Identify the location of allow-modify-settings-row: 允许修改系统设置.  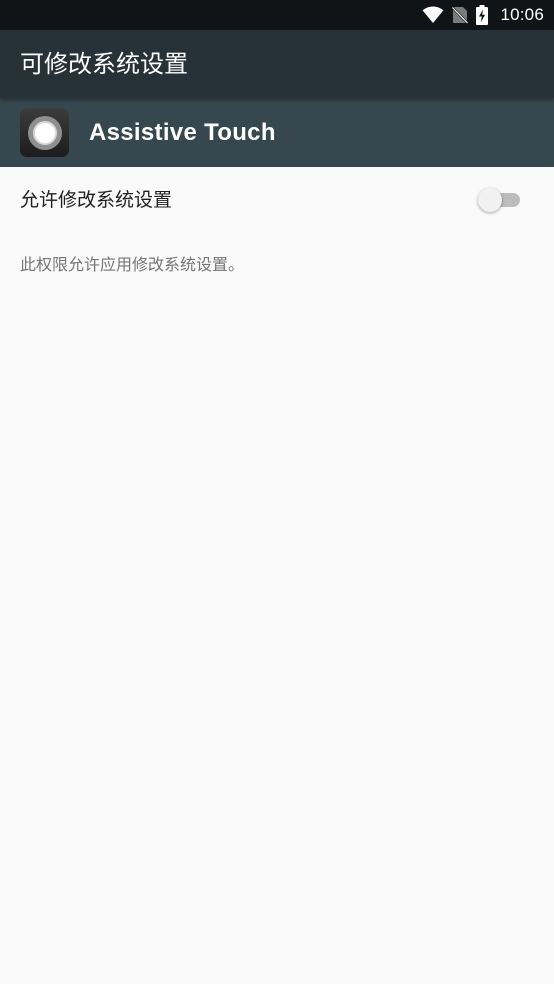
(277, 200).